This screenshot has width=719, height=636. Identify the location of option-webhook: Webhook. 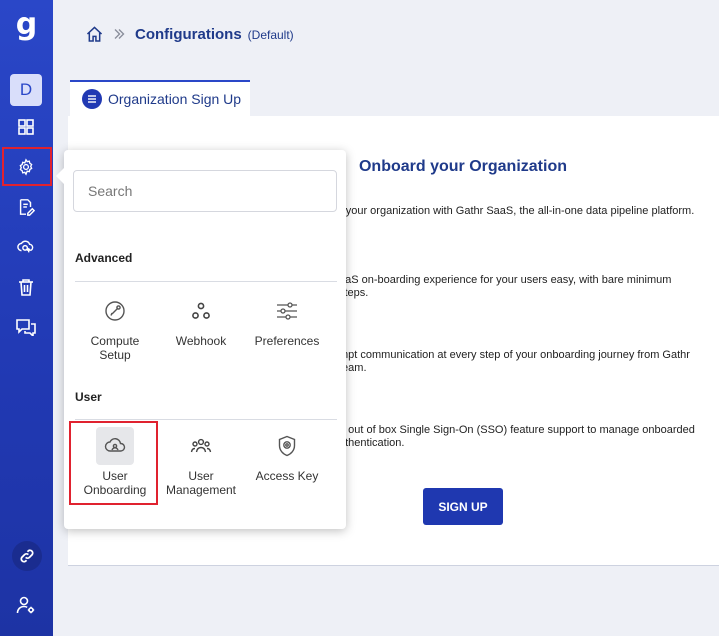
(201, 320).